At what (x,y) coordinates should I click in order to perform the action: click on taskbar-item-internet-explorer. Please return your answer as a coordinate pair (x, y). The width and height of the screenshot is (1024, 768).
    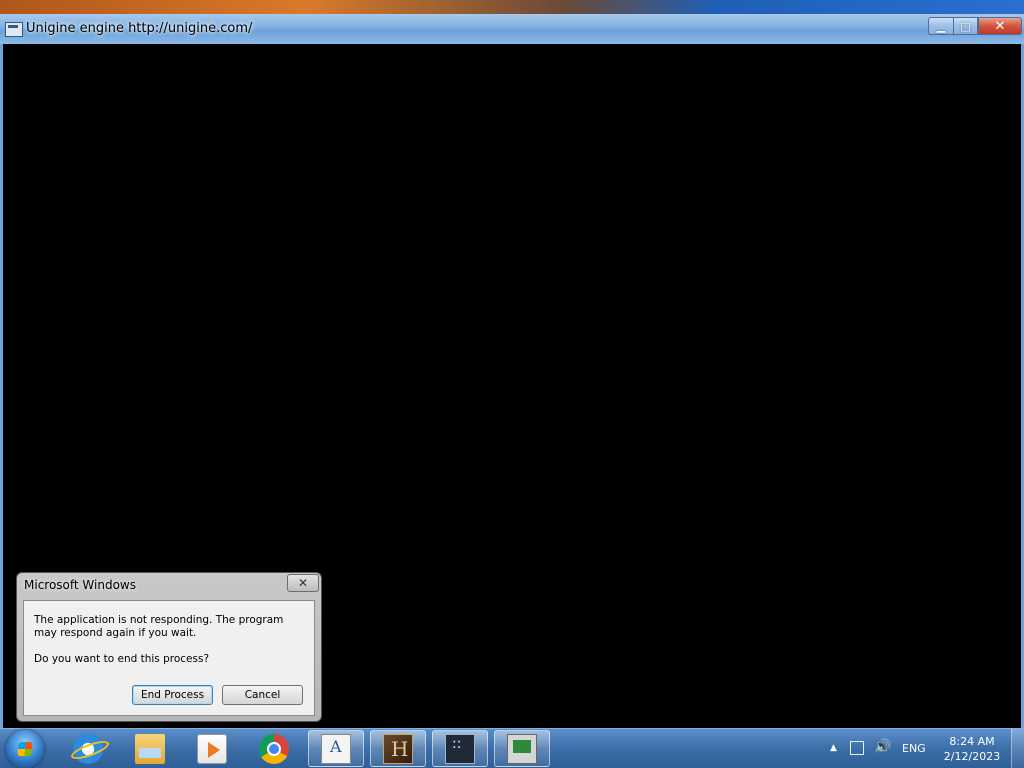
    Looking at the image, I should click on (88, 748).